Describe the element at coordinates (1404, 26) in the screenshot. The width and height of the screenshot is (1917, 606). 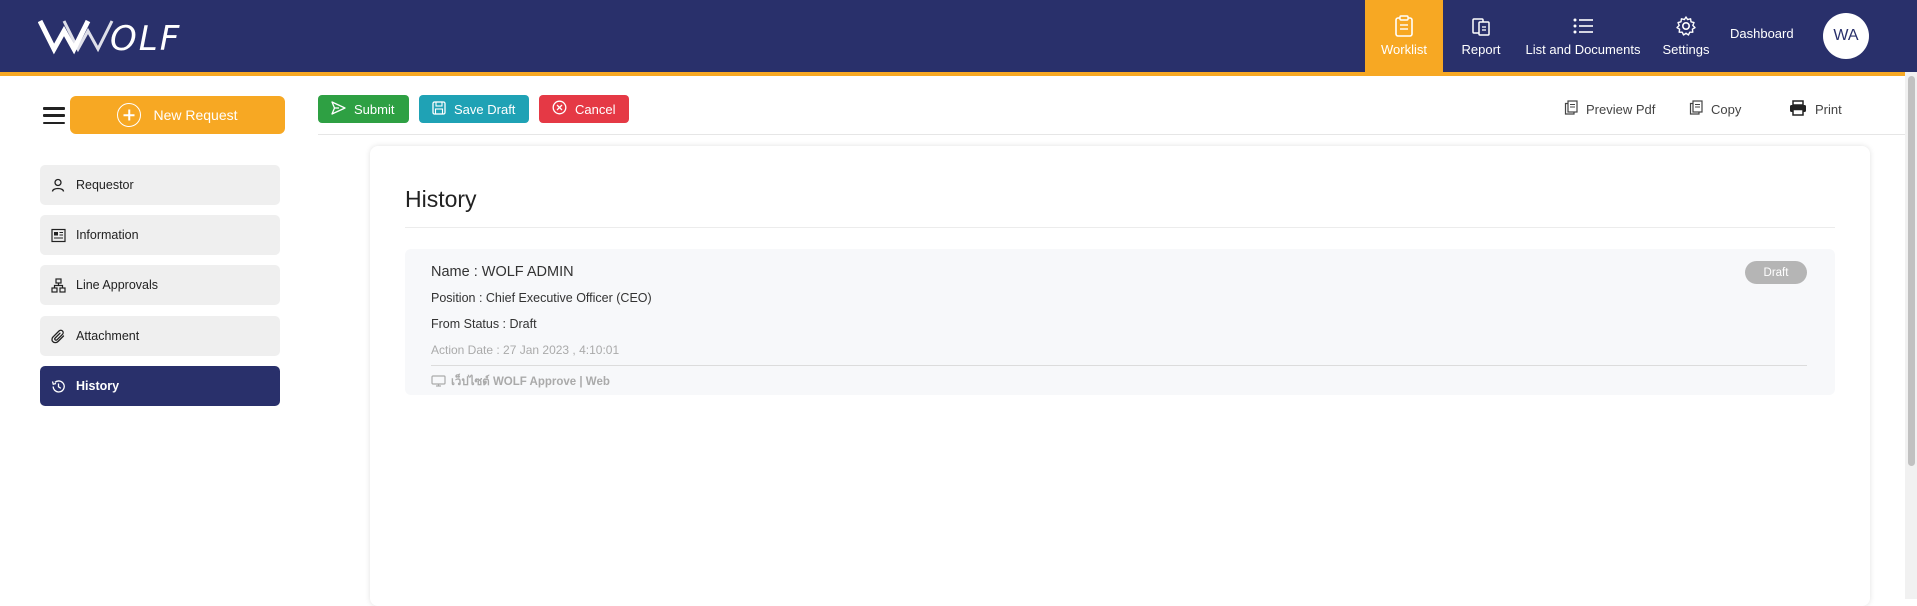
I see `clipboard-icon` at that location.